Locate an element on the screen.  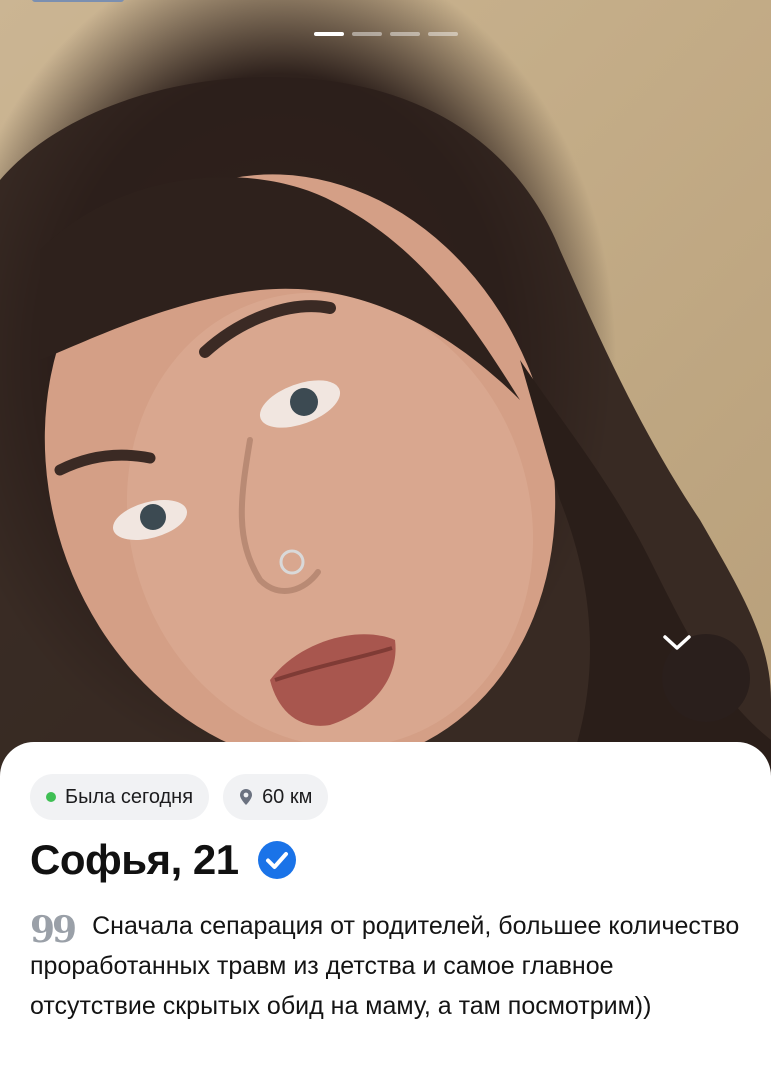
photo-pager is located at coordinates (386, 34).